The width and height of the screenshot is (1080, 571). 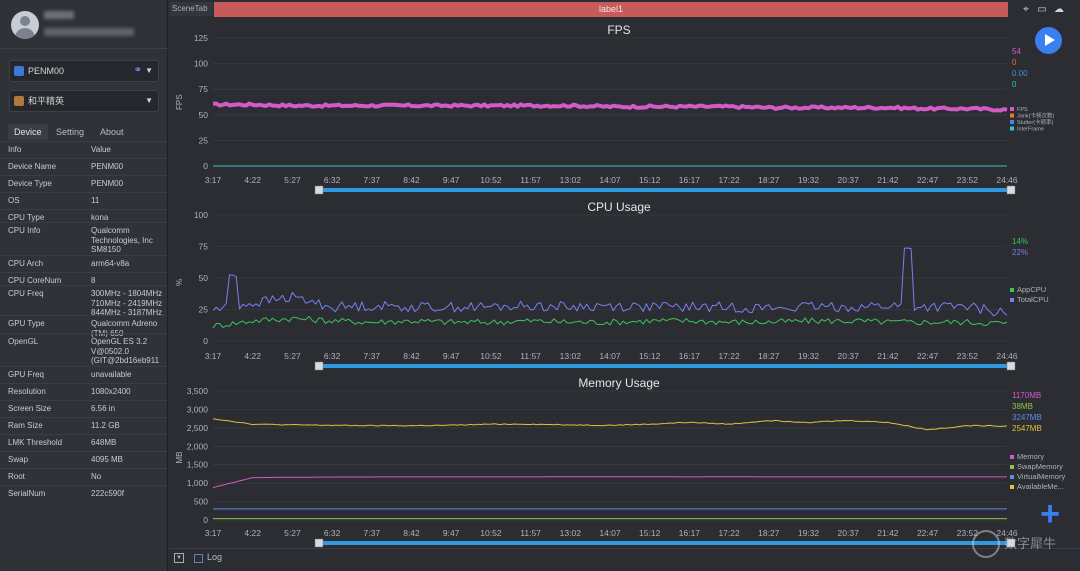 I want to click on info-value: 4095 MB, so click(x=107, y=459).